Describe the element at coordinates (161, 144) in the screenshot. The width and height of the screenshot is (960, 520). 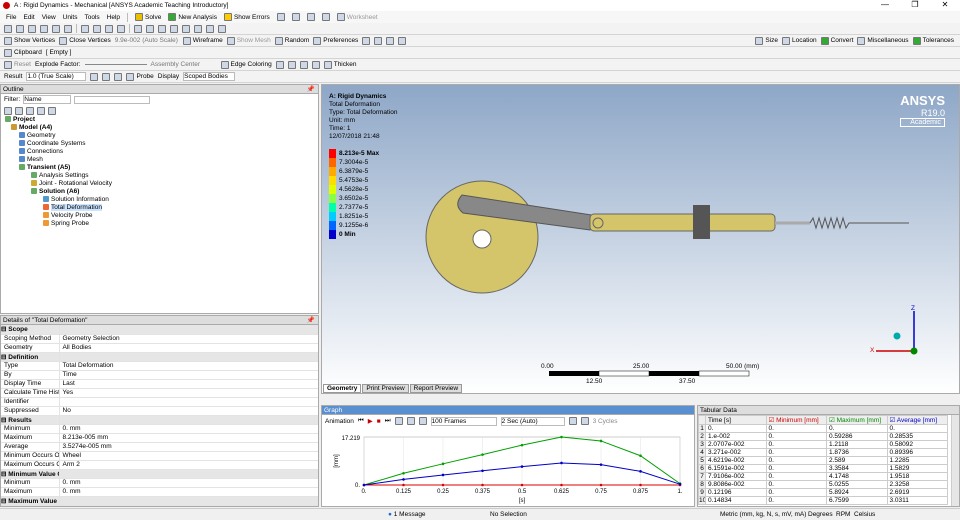
I see `tree-item-coordinate-systems: Coordinate Systems` at that location.